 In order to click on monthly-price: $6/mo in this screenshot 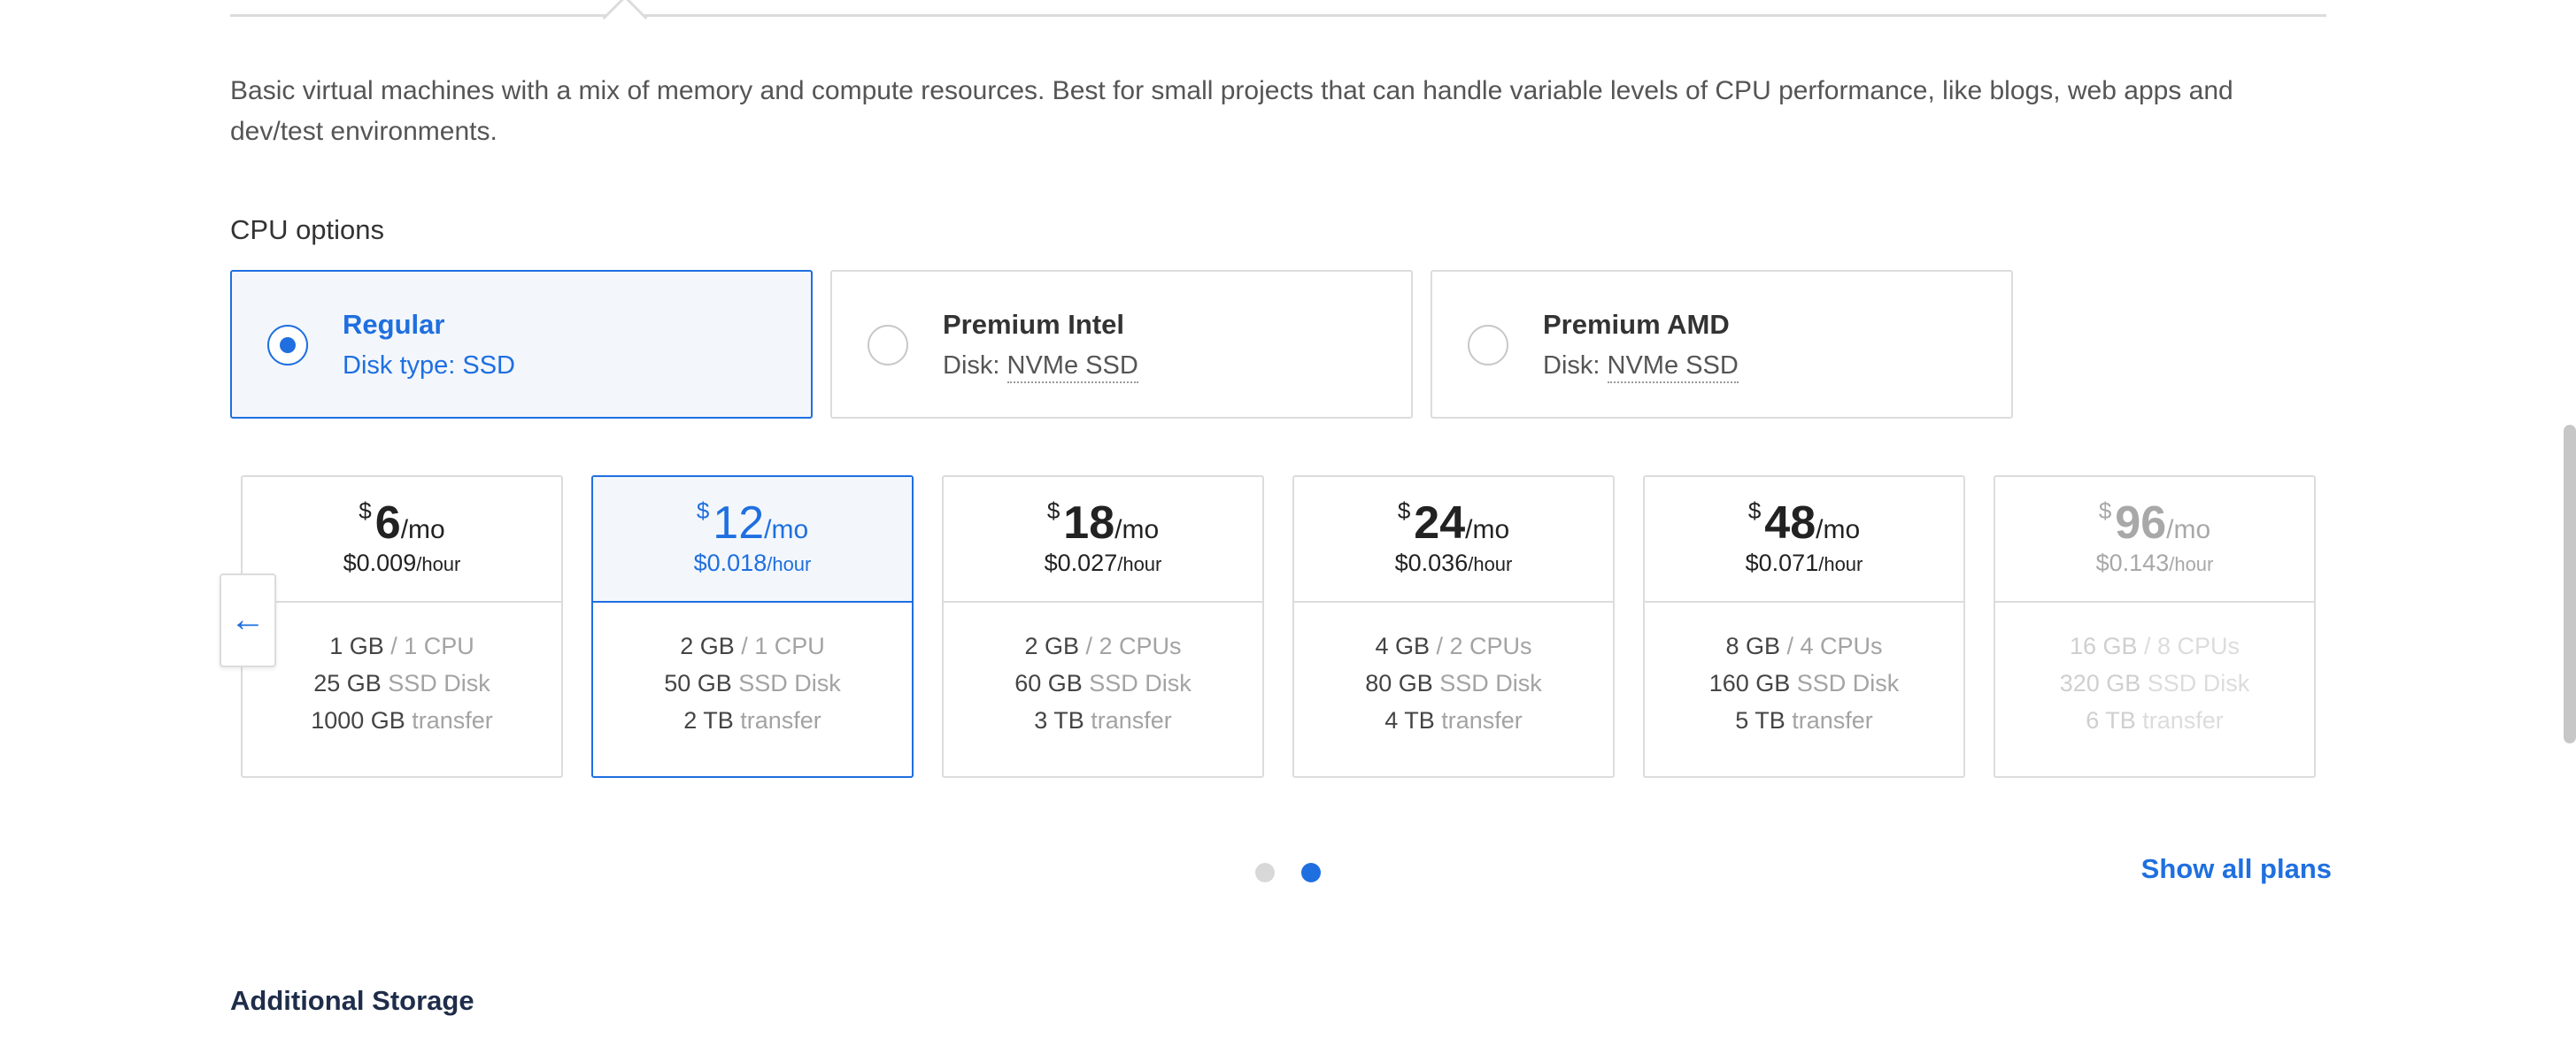, I will do `click(402, 523)`.